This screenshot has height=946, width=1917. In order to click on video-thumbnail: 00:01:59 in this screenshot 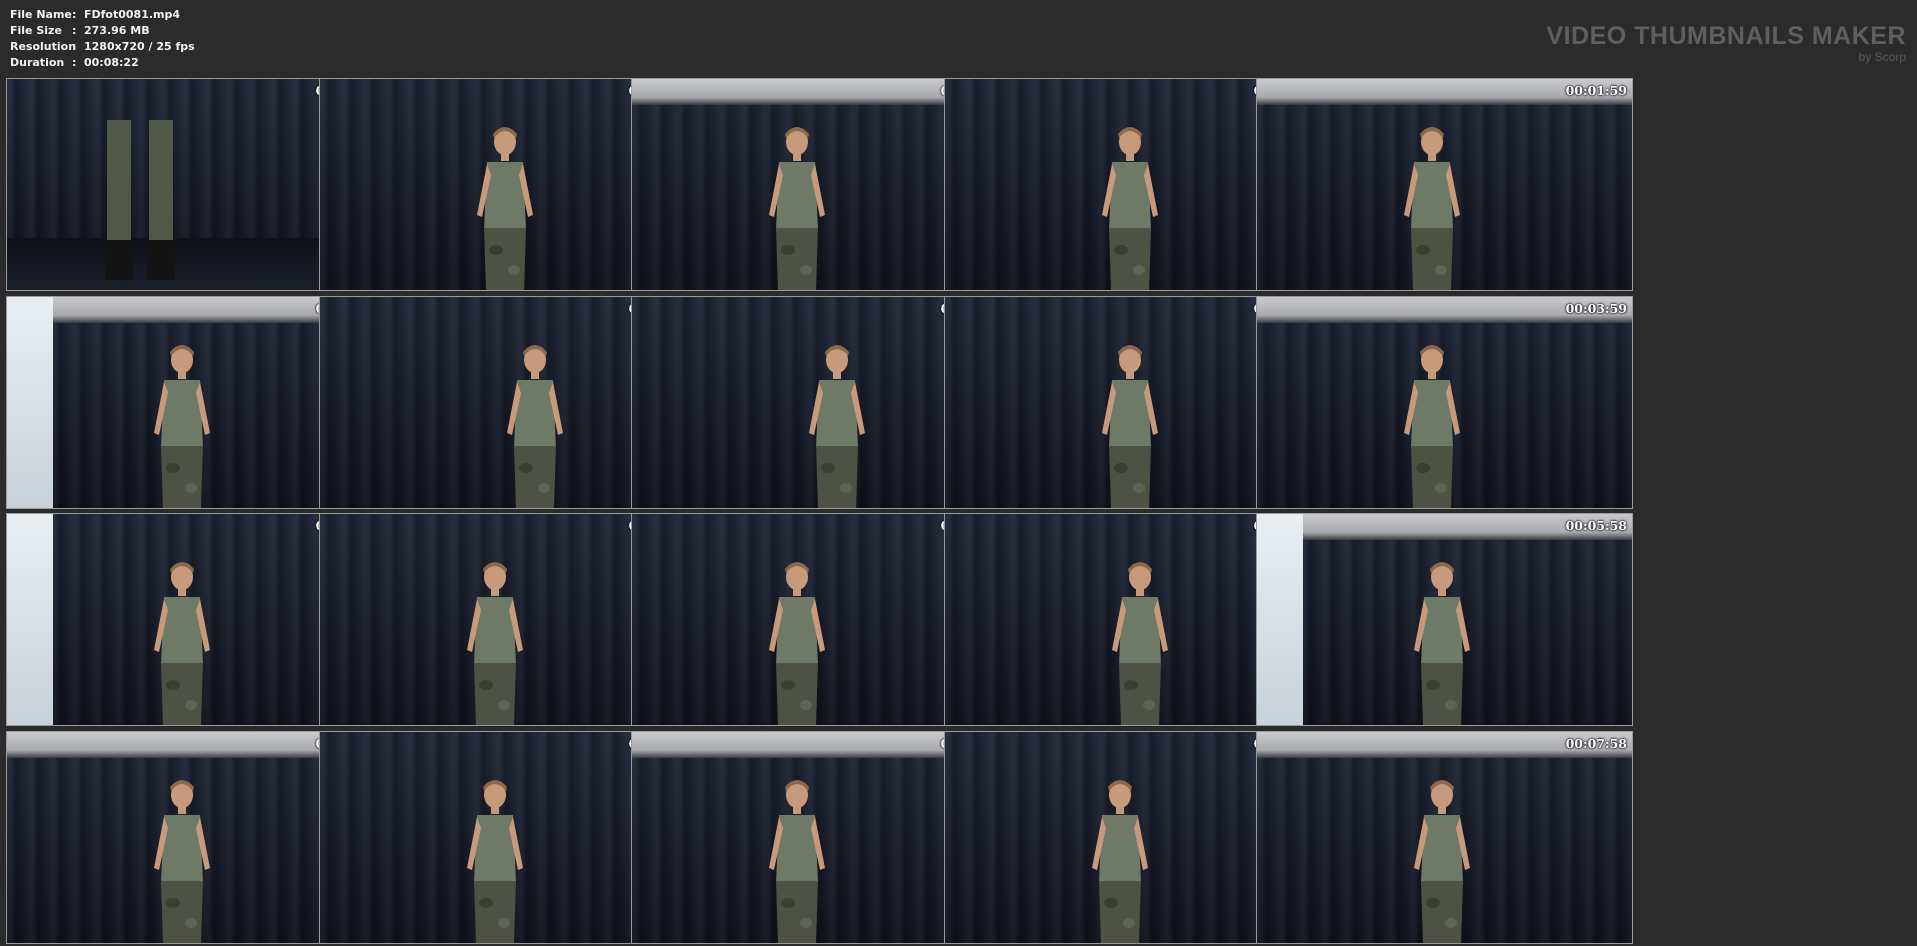, I will do `click(1444, 184)`.